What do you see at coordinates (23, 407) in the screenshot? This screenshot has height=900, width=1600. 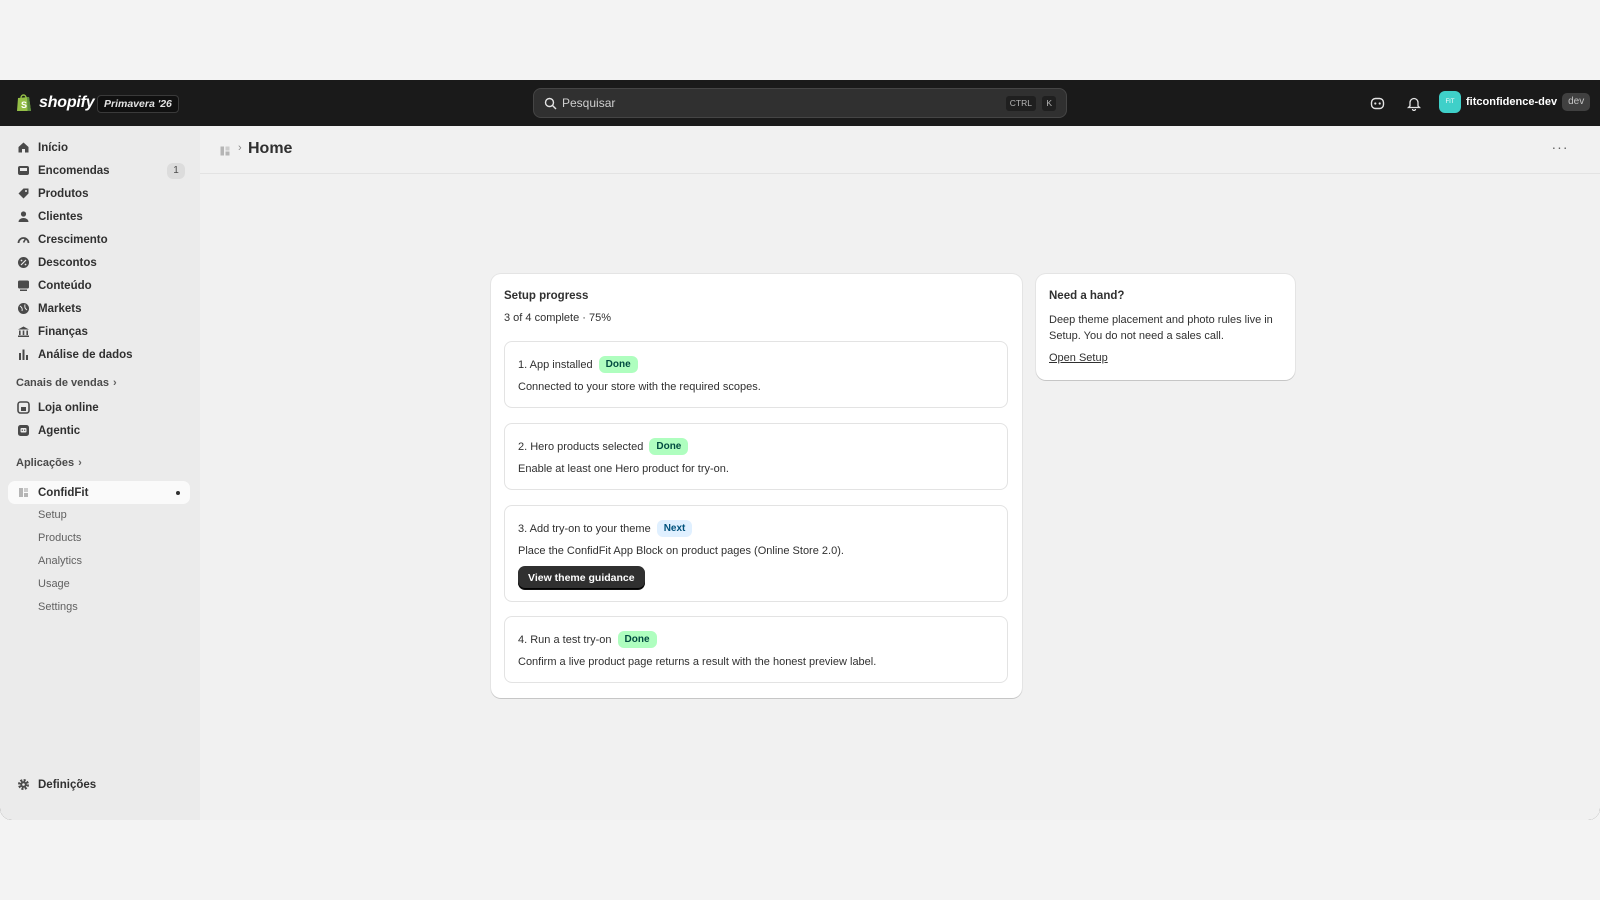 I see `store-icon` at bounding box center [23, 407].